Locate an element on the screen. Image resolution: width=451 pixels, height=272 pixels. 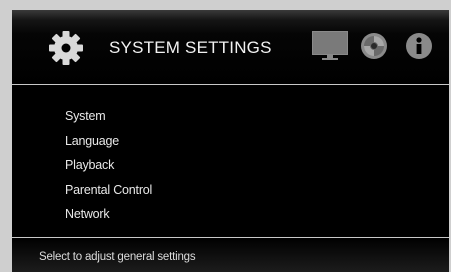
menu-item-playback: Playback is located at coordinates (108, 165).